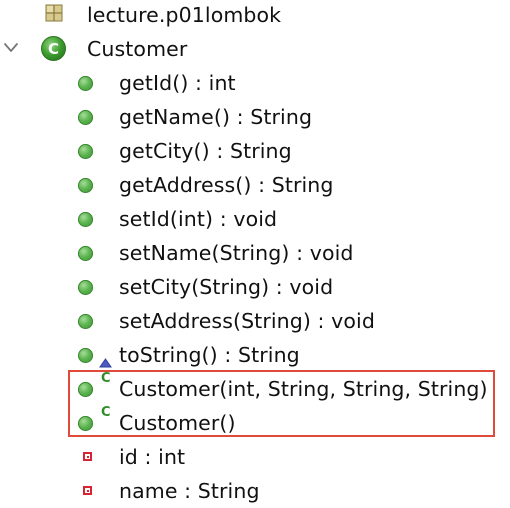 This screenshot has height=508, width=510. I want to click on member-row: getName() : String, so click(255, 117).